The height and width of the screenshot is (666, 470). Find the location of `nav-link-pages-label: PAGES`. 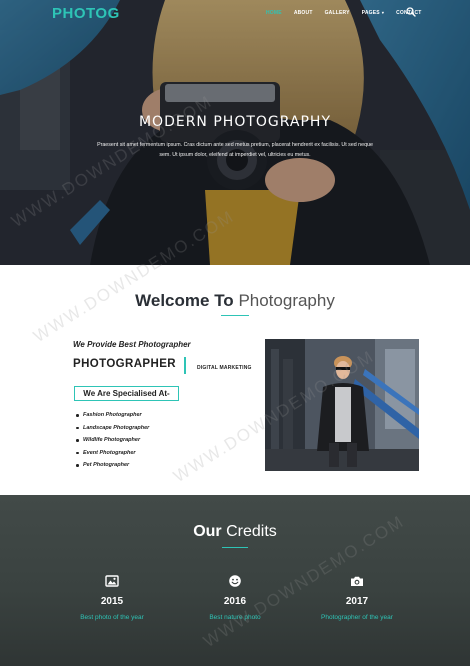

nav-link-pages-label: PAGES is located at coordinates (370, 13).